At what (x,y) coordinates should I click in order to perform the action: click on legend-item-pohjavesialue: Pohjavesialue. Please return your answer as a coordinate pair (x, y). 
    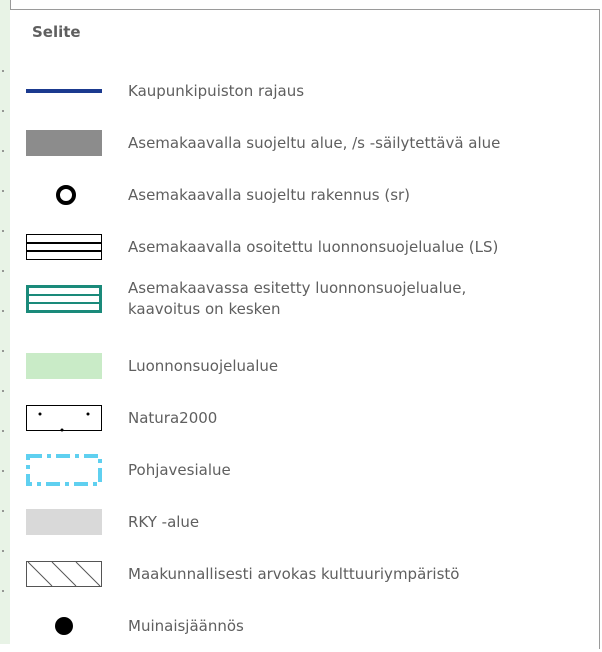
    Looking at the image, I should click on (300, 470).